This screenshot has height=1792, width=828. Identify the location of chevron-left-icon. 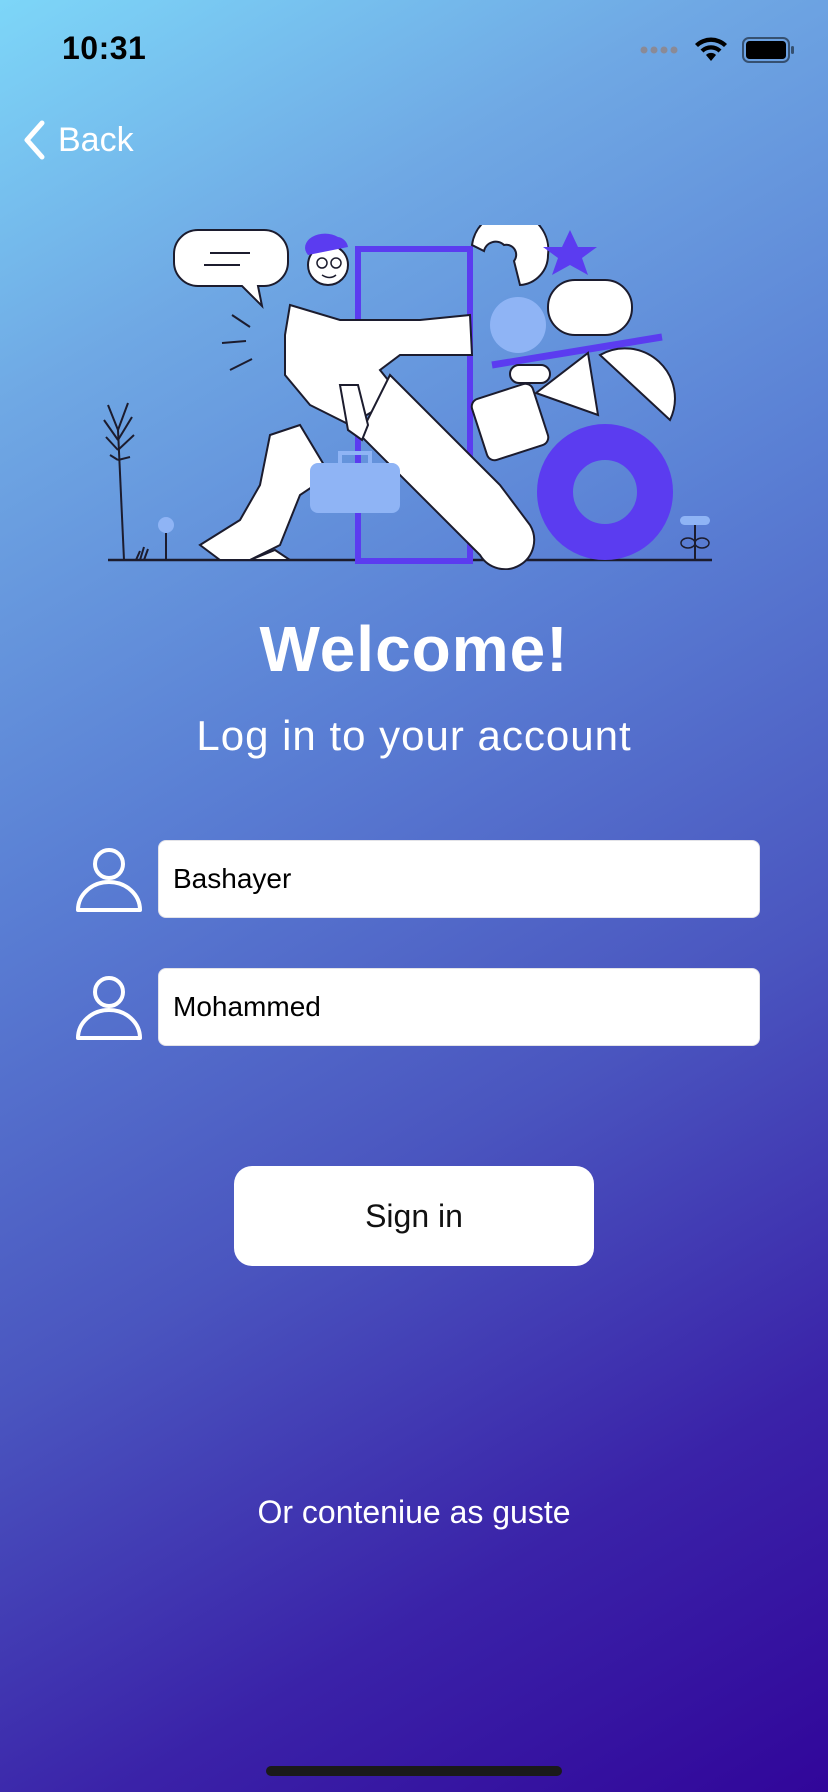
(34, 140).